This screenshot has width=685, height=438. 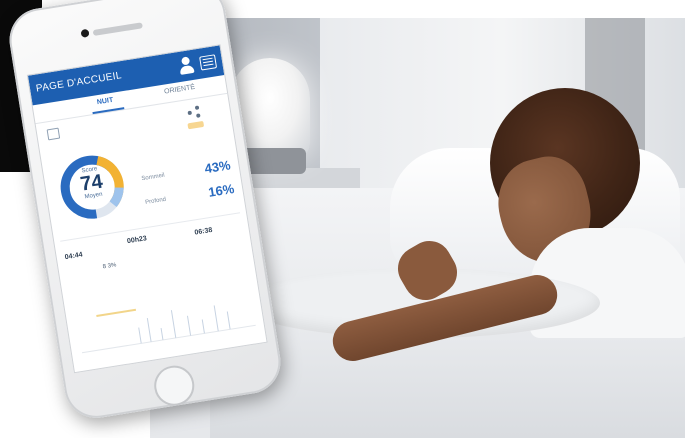 I want to click on score-center: Score 74 Moyen, so click(x=91, y=183).